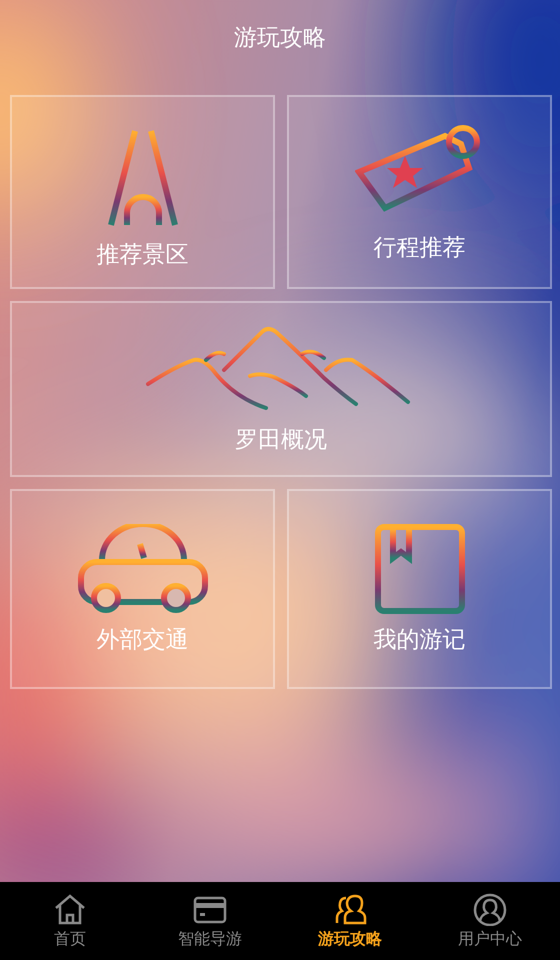 The width and height of the screenshot is (560, 960). I want to click on menu-tile: 行程推荐, so click(419, 192).